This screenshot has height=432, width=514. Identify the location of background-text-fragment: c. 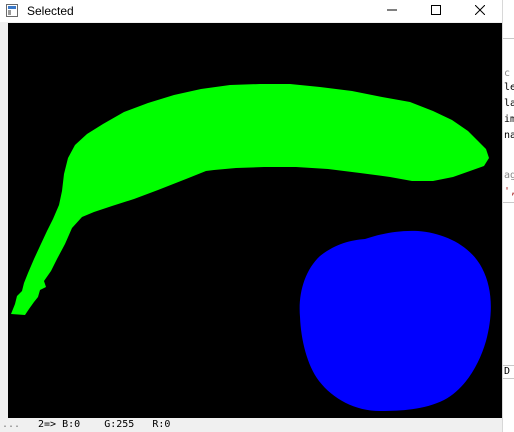
(507, 73).